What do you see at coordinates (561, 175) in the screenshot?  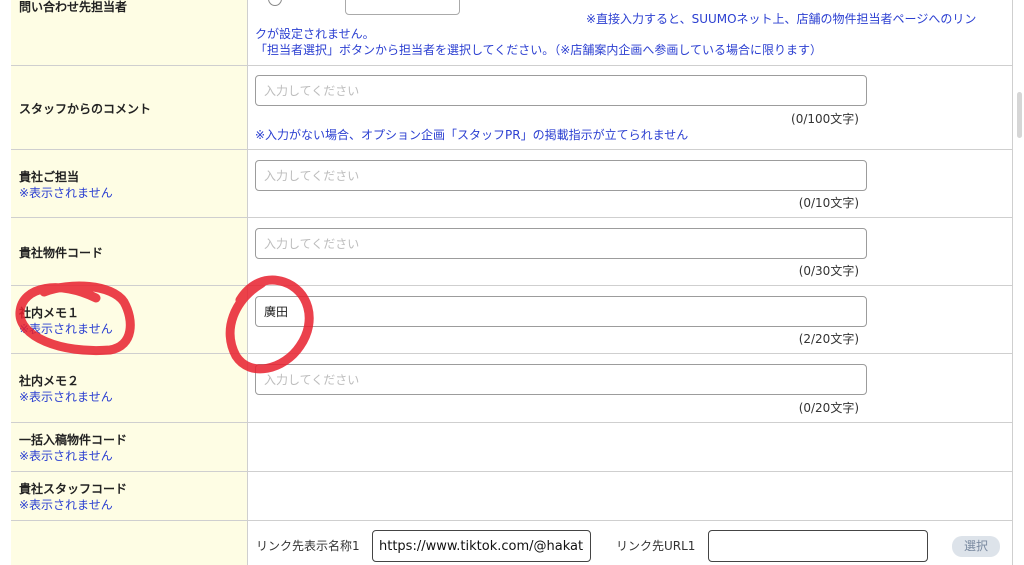 I see `company-person-input` at bounding box center [561, 175].